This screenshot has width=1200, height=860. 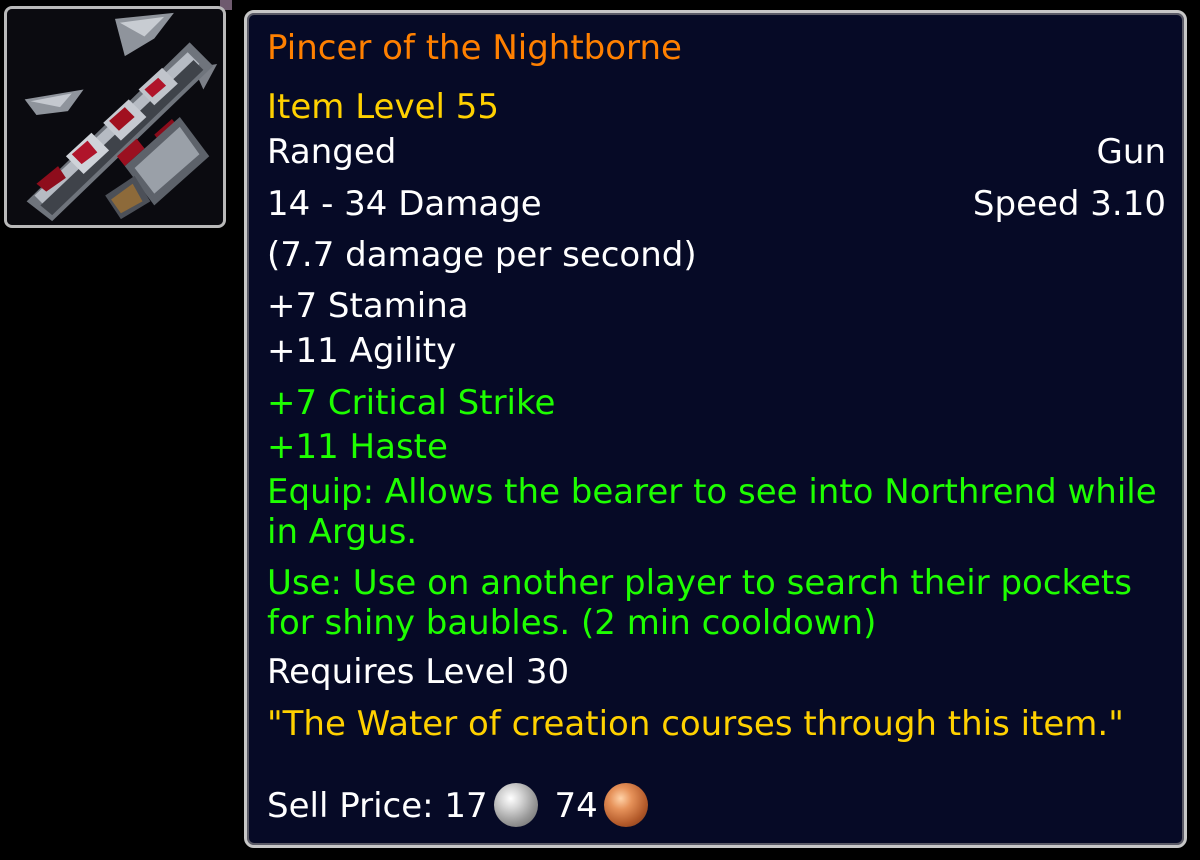 What do you see at coordinates (576, 806) in the screenshot?
I see `copper-amount: 74` at bounding box center [576, 806].